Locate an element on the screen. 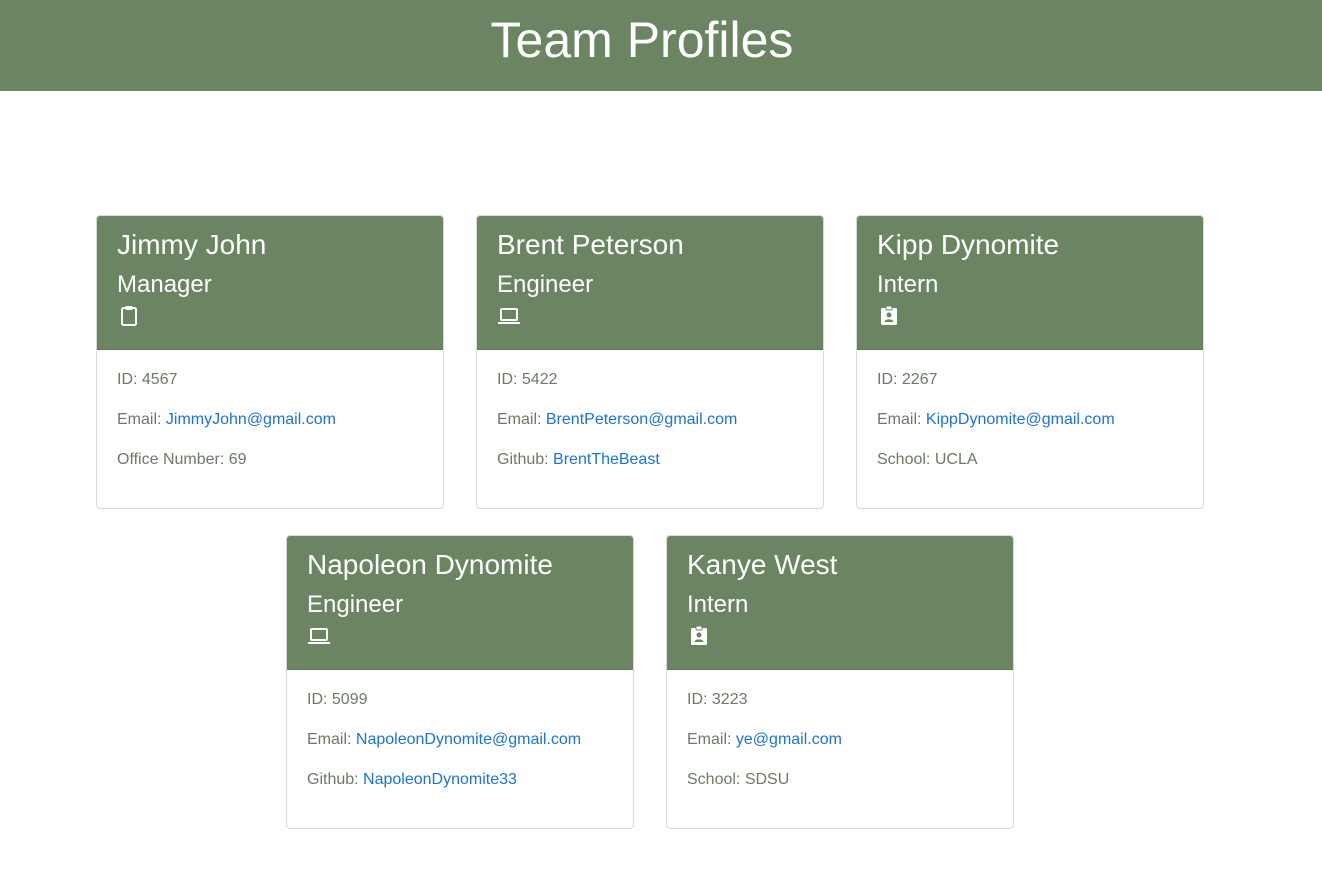  employee-email-row: Email: ye@gmail.com is located at coordinates (840, 740).